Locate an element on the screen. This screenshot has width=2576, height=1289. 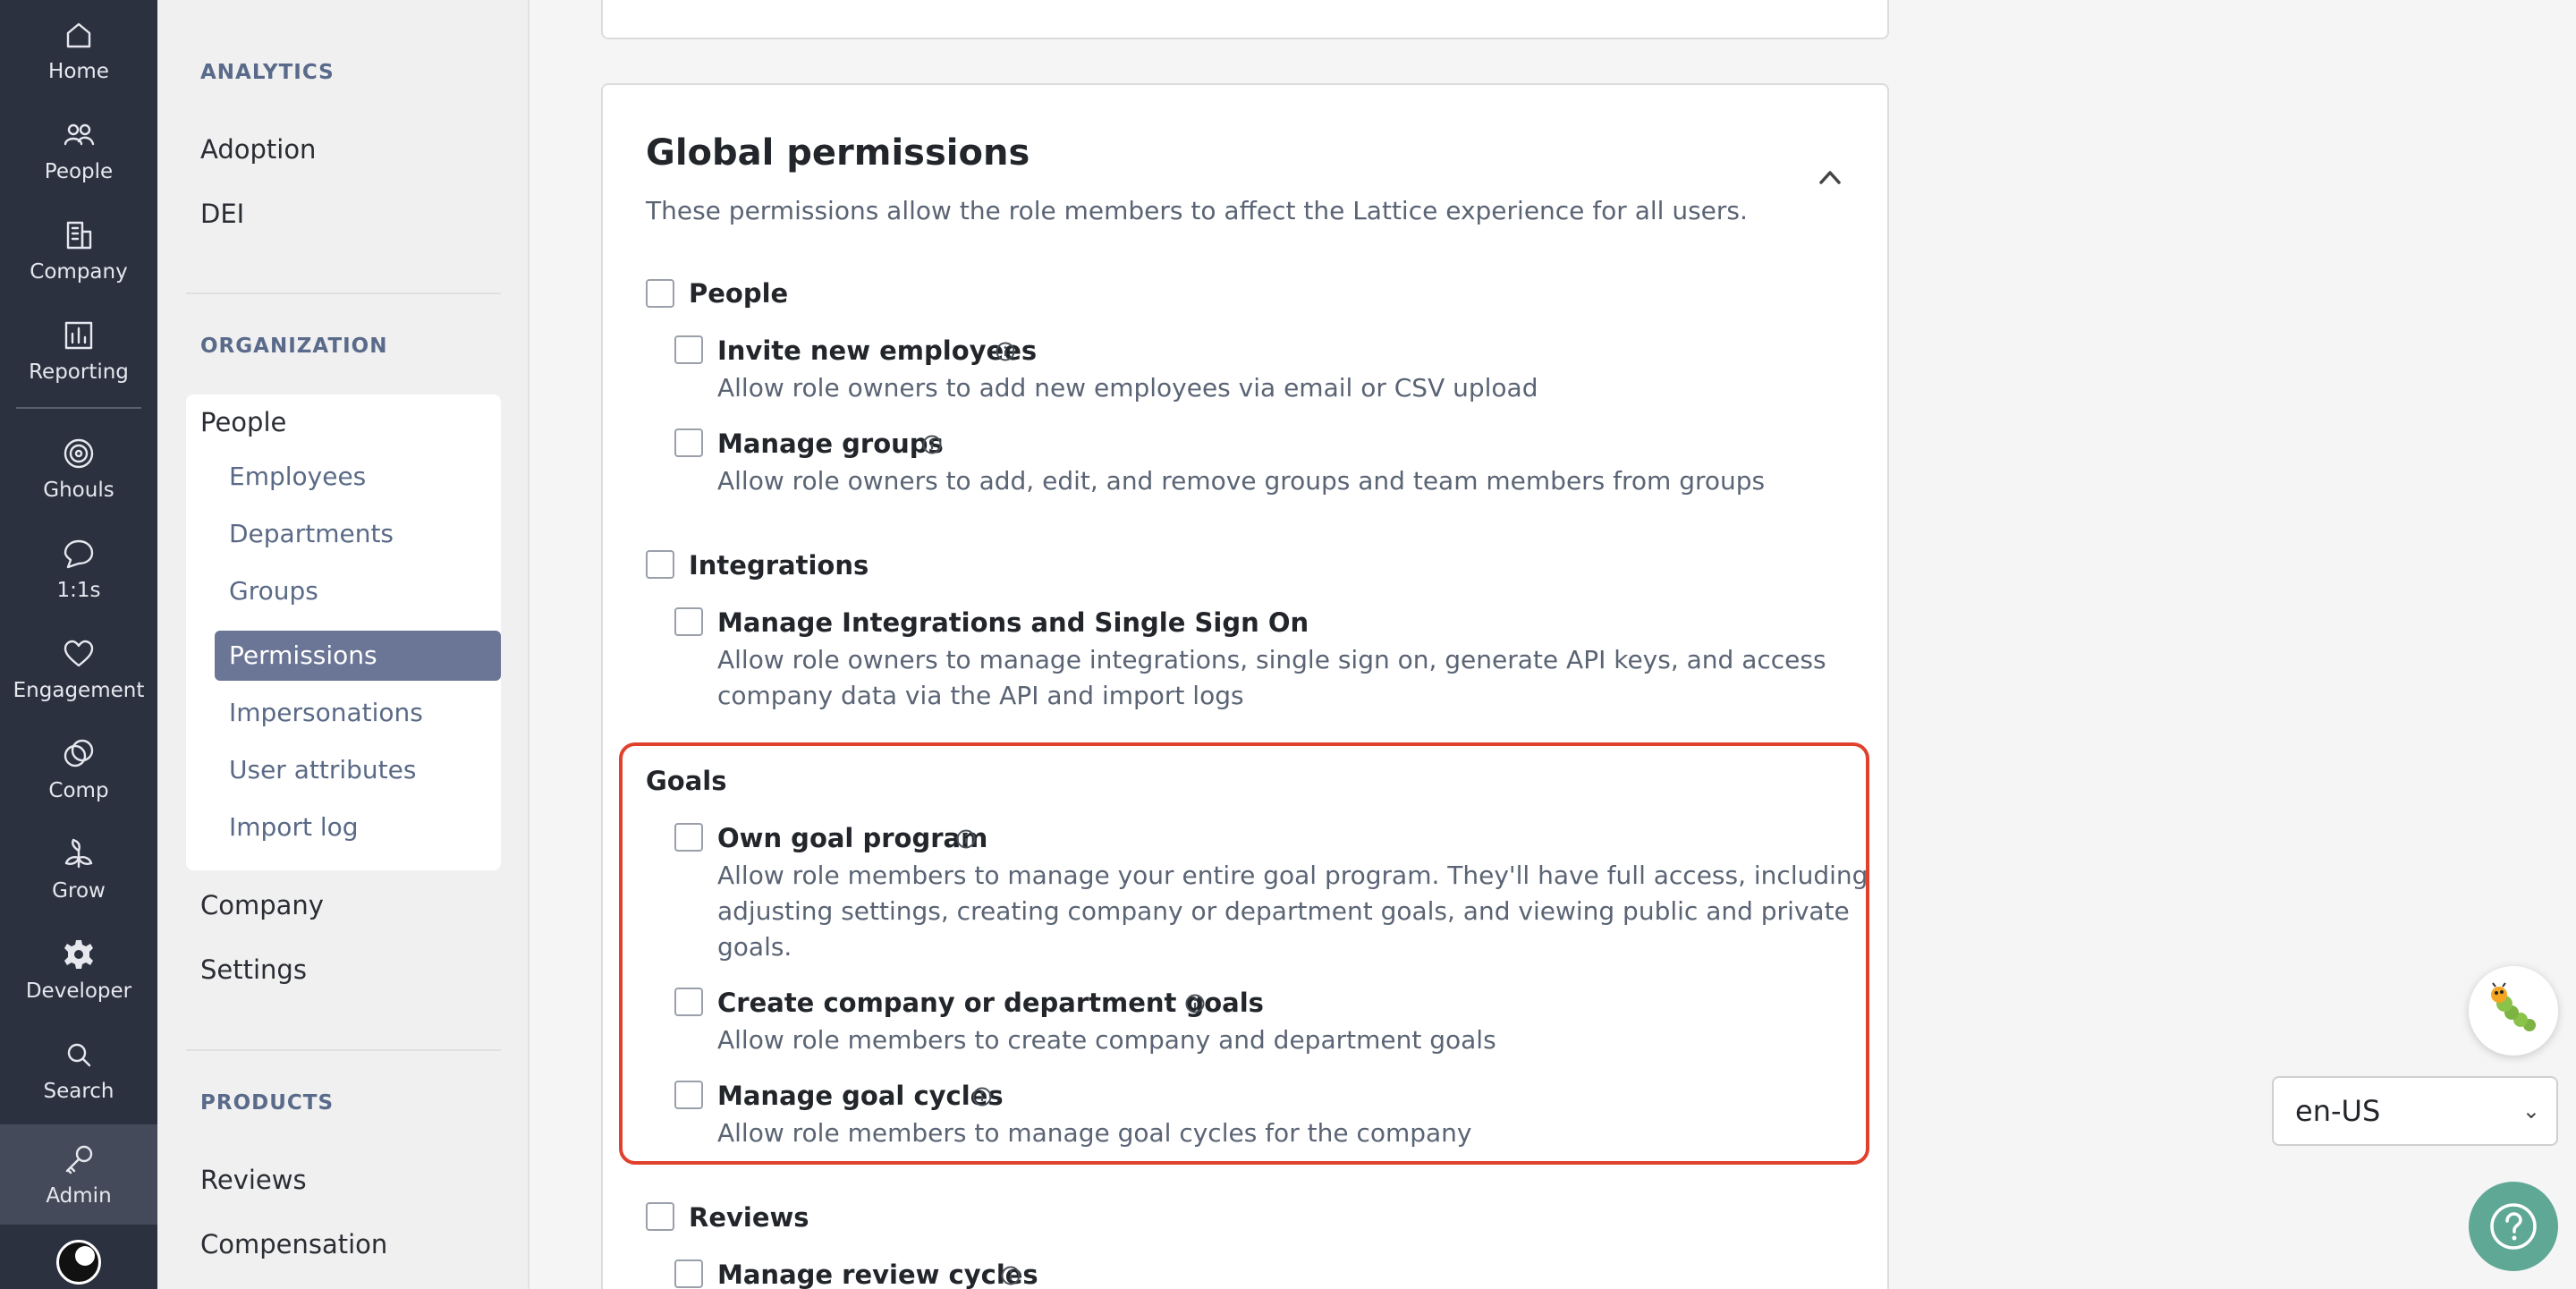
manage-review-cycles-title: Manage review cycles is located at coordinates (877, 1274).